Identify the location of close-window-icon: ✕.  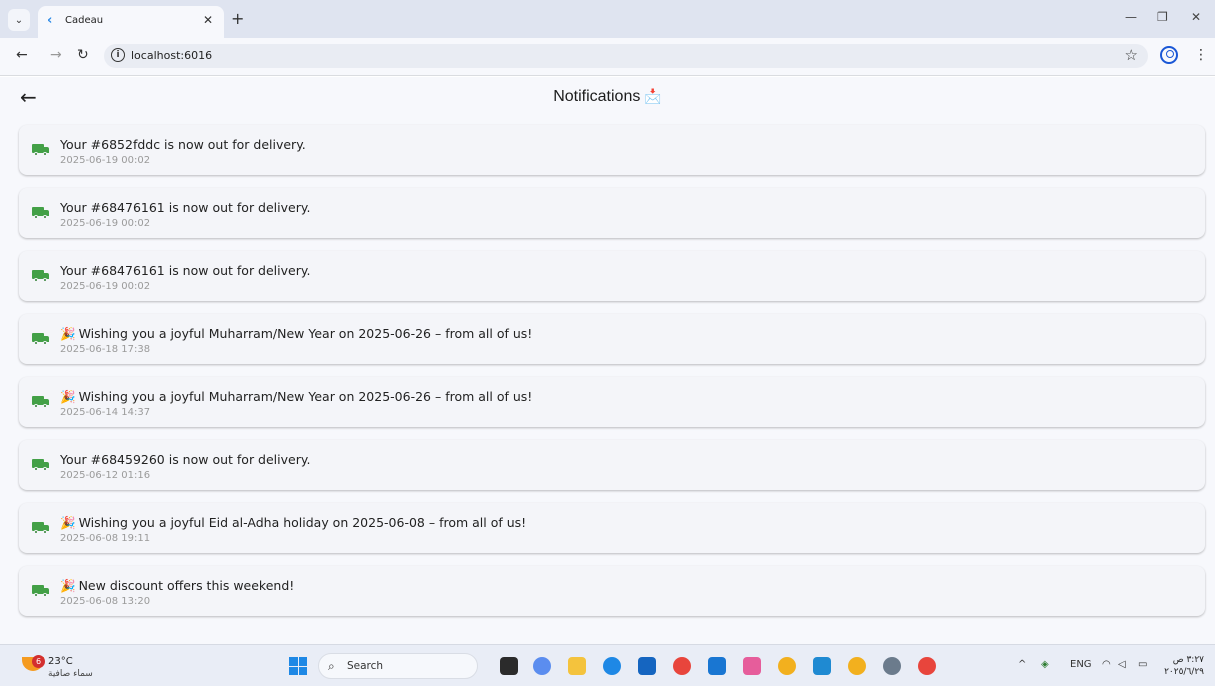
(1196, 17).